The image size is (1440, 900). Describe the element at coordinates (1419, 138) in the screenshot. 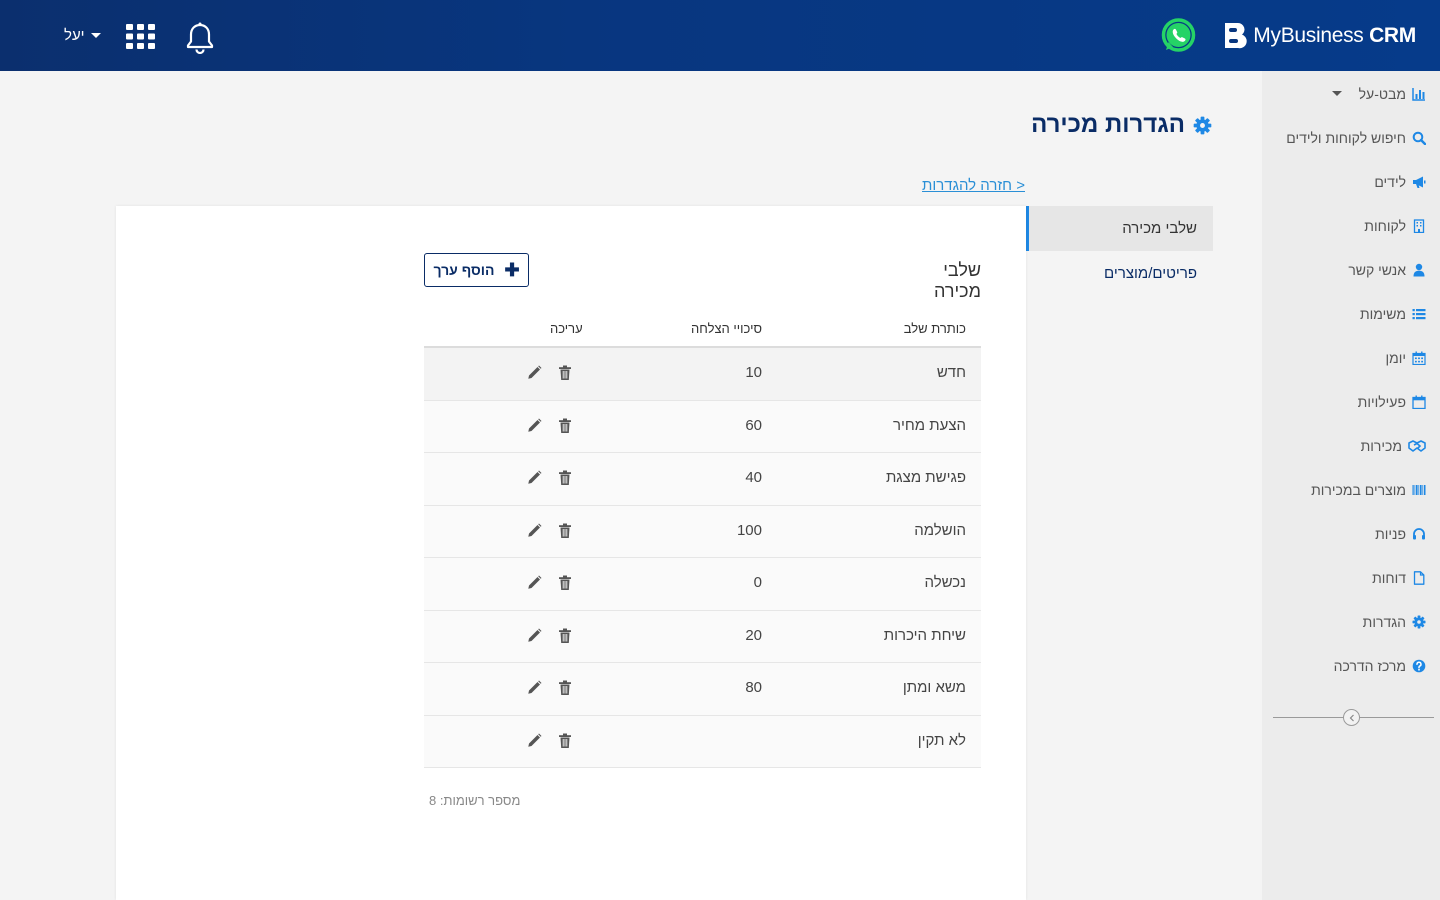

I see `search-icon` at that location.